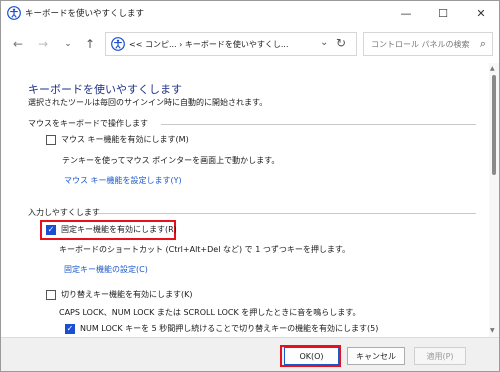 The height and width of the screenshot is (372, 500). I want to click on maximize-button: ☐, so click(443, 13).